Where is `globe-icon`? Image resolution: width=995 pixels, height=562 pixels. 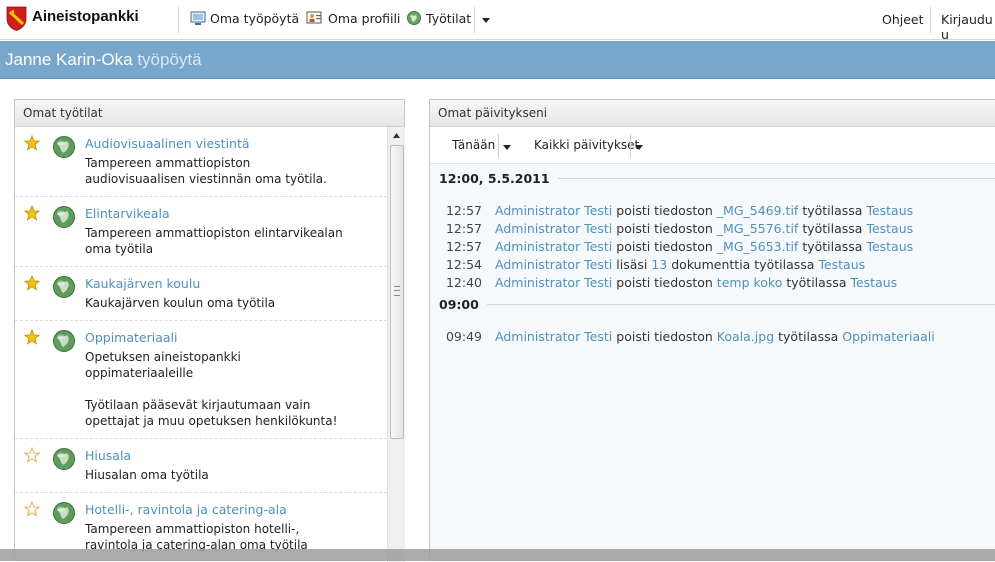 globe-icon is located at coordinates (414, 18).